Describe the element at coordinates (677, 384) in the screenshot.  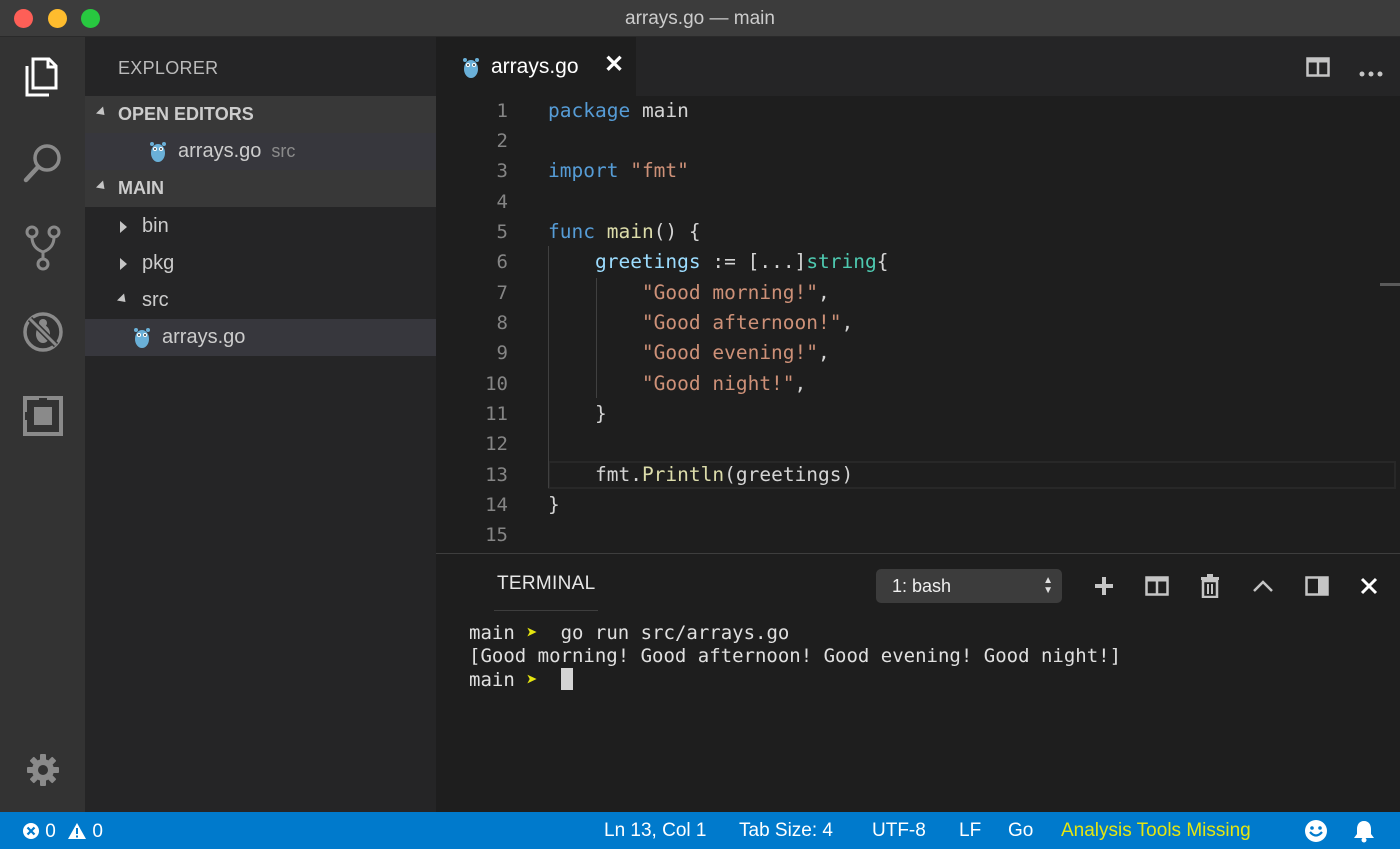
I see `code-line: "Good night!",` at that location.